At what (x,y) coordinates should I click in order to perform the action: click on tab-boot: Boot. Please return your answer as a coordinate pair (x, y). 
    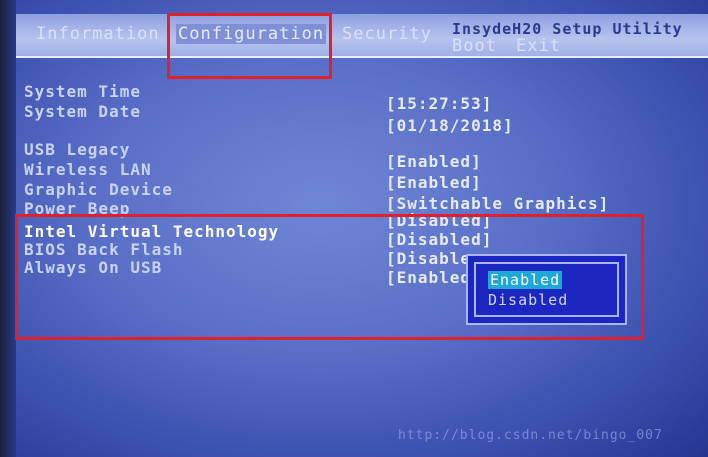
    Looking at the image, I should click on (474, 46).